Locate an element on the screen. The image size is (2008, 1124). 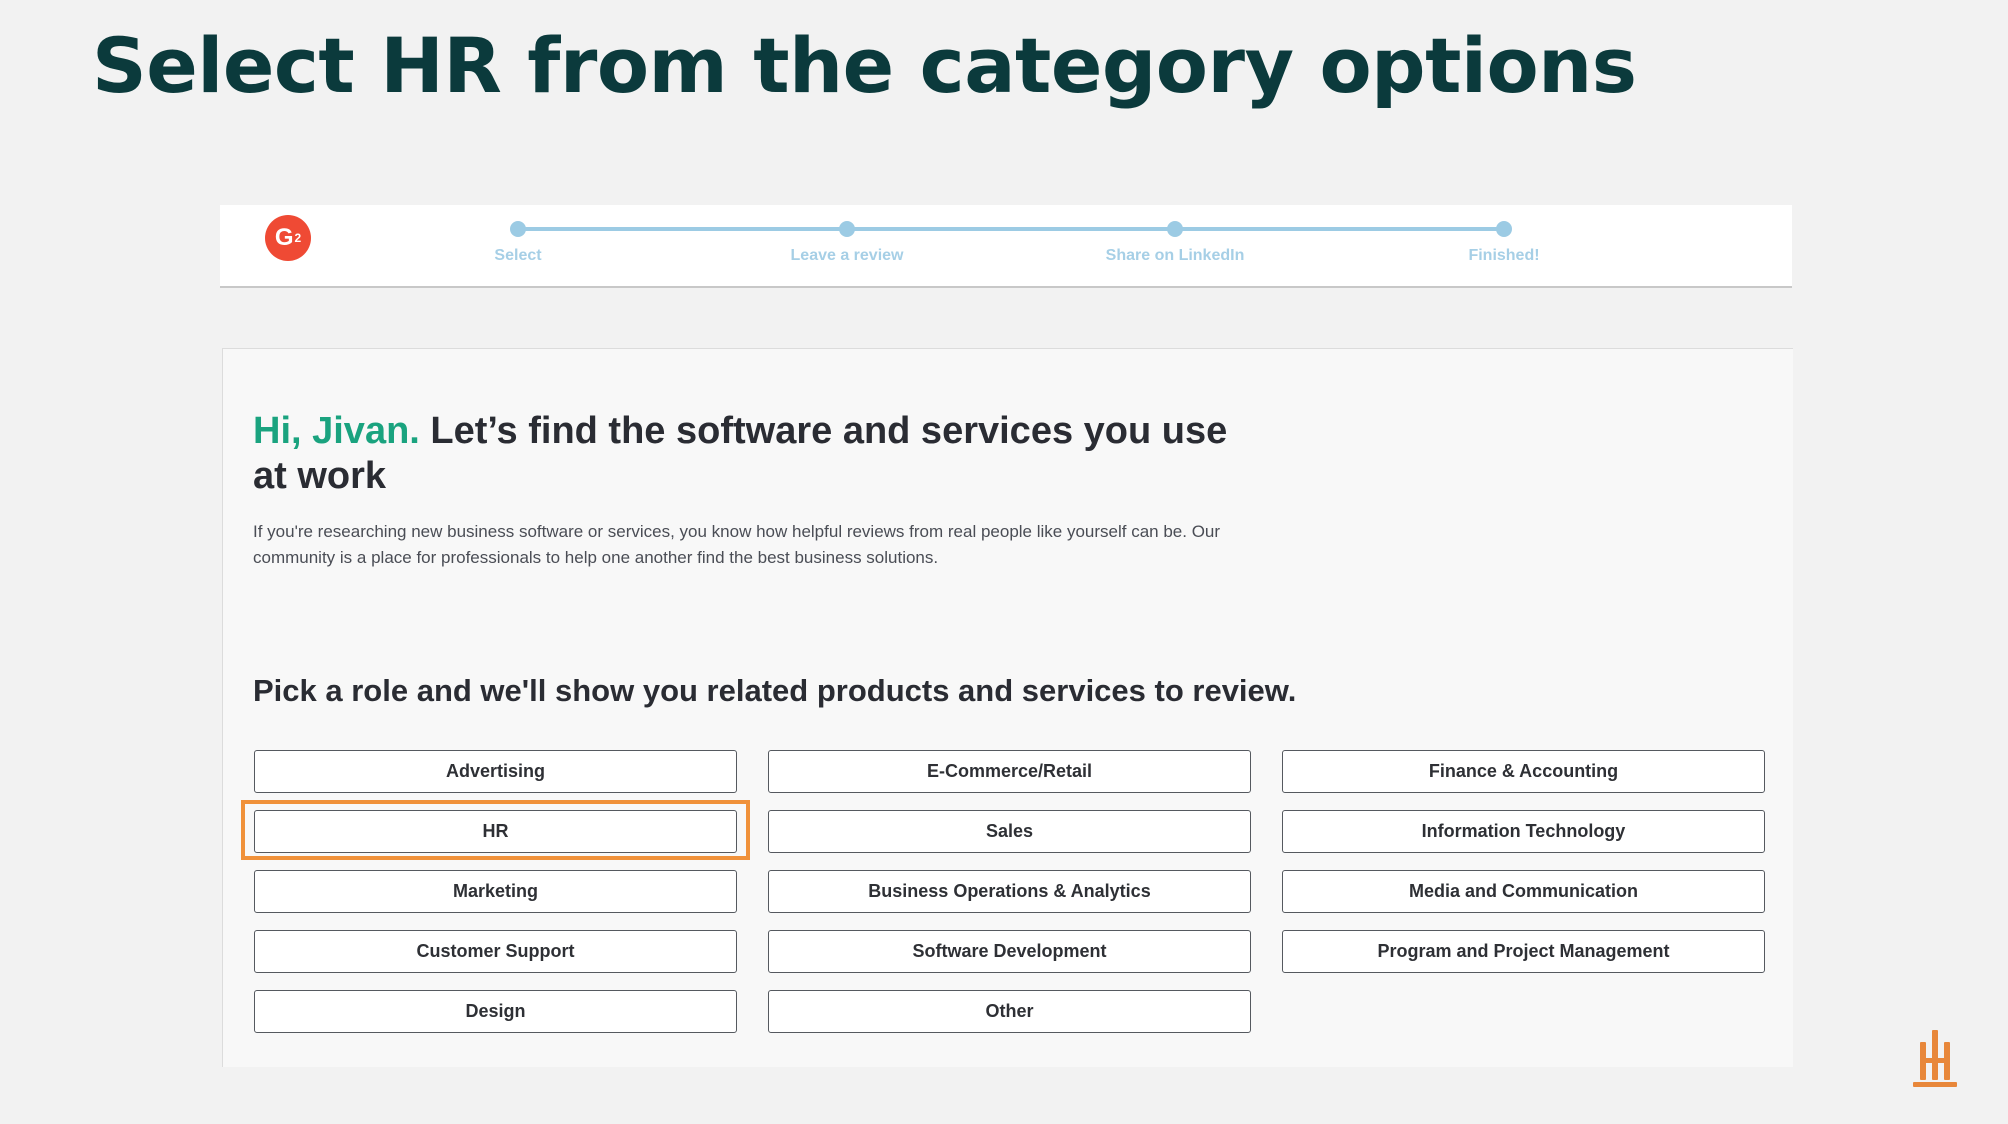
role-button-ecommerce-retail: E-Commerce/Retail is located at coordinates (1009, 771).